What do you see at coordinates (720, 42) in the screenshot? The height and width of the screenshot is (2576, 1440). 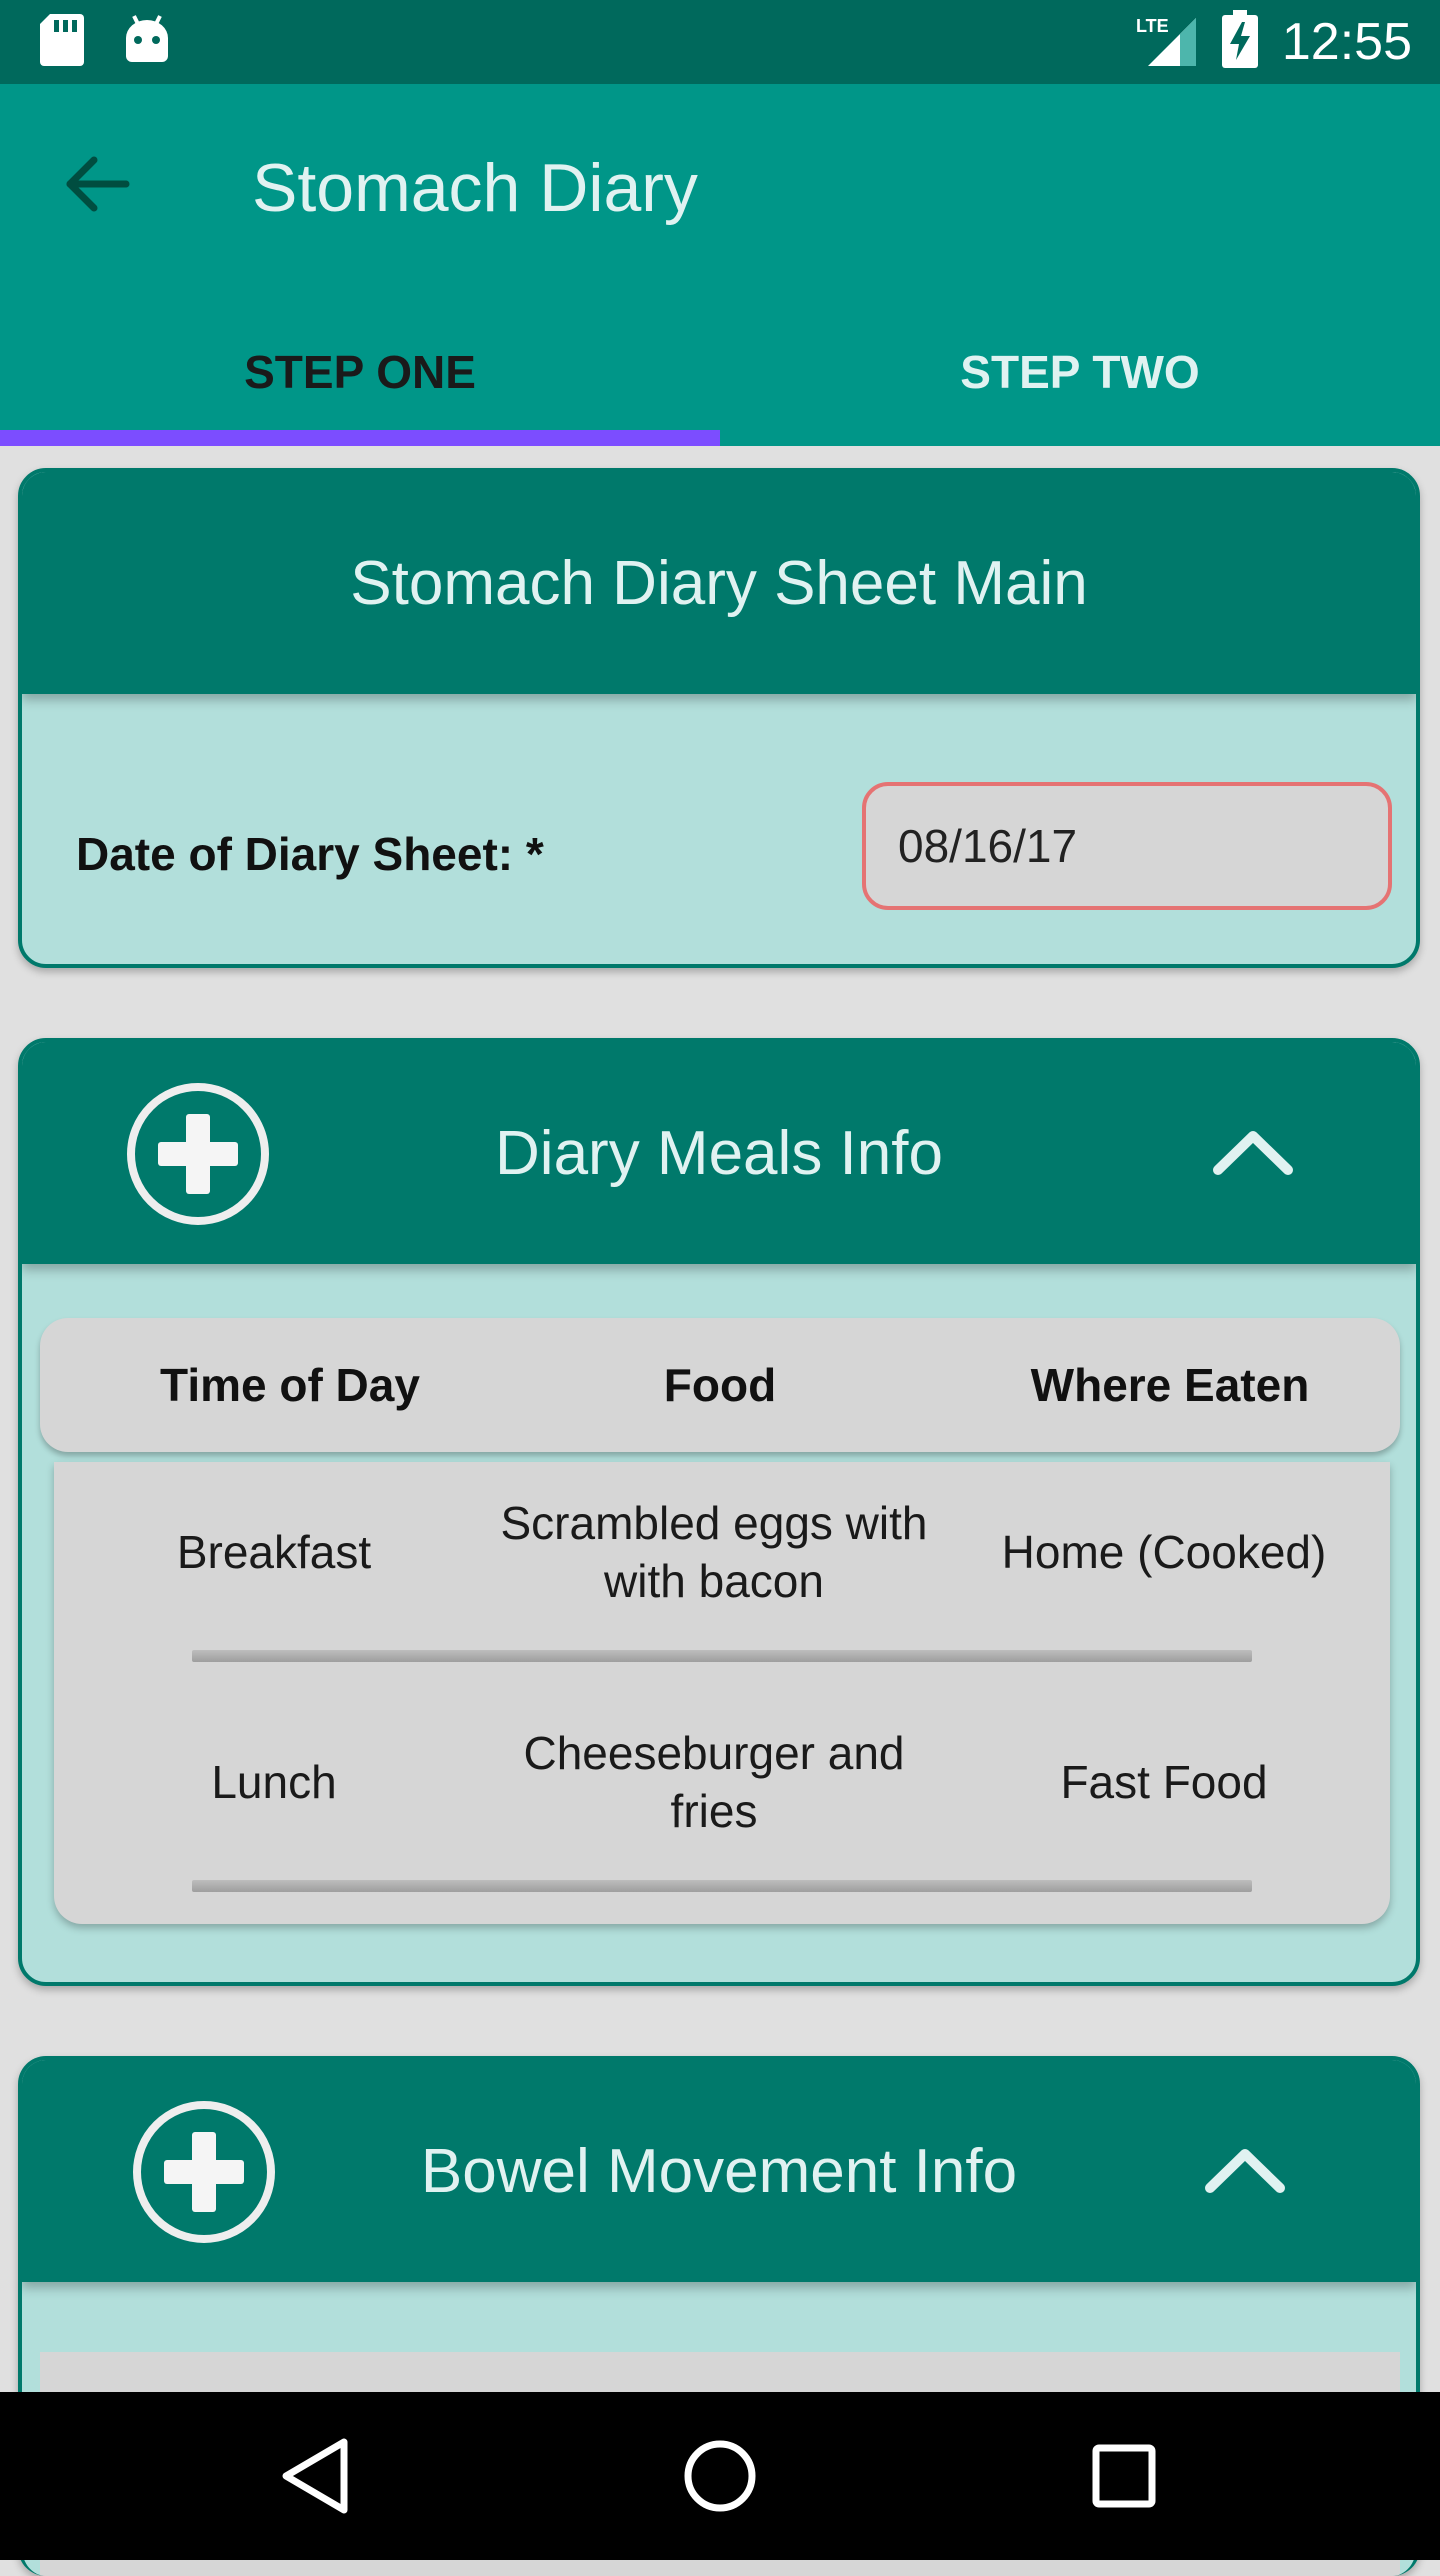 I see `status-bar: LTE 12:55` at bounding box center [720, 42].